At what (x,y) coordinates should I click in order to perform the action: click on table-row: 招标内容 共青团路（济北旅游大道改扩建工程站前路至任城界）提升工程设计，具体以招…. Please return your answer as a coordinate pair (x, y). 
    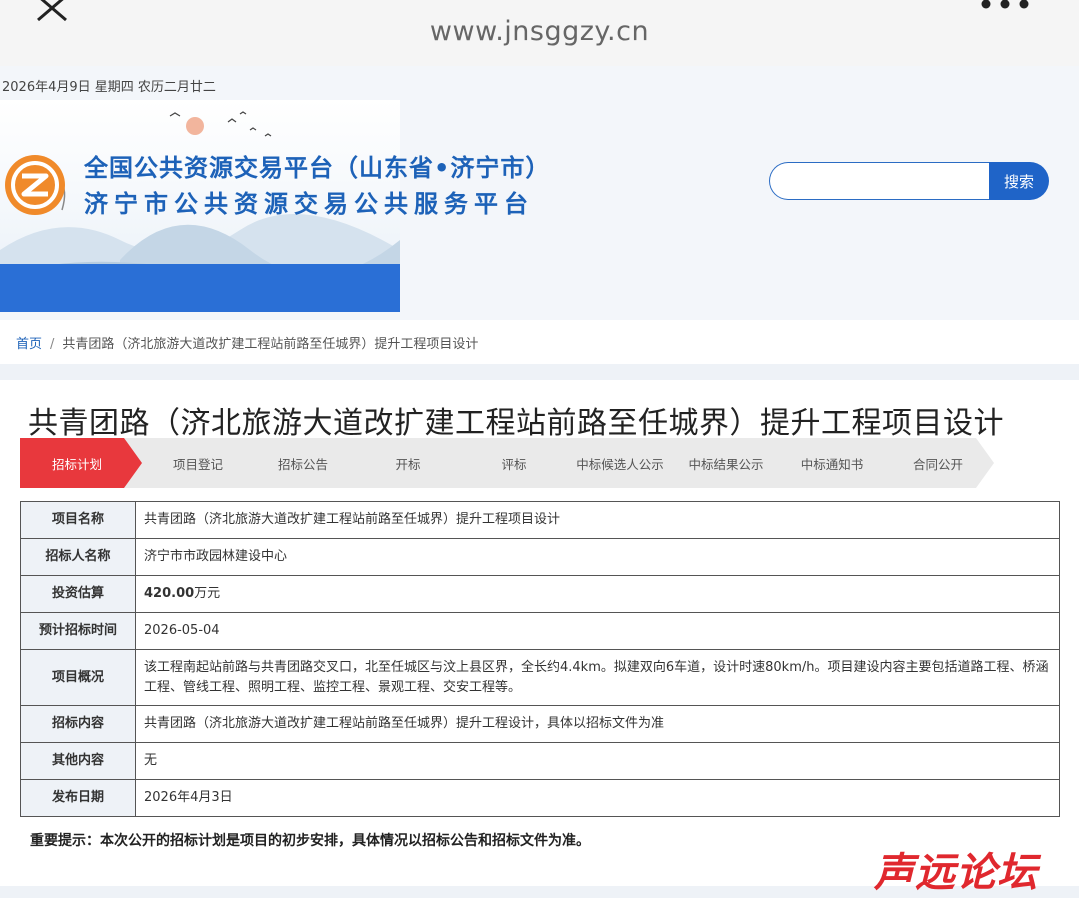
    Looking at the image, I should click on (540, 724).